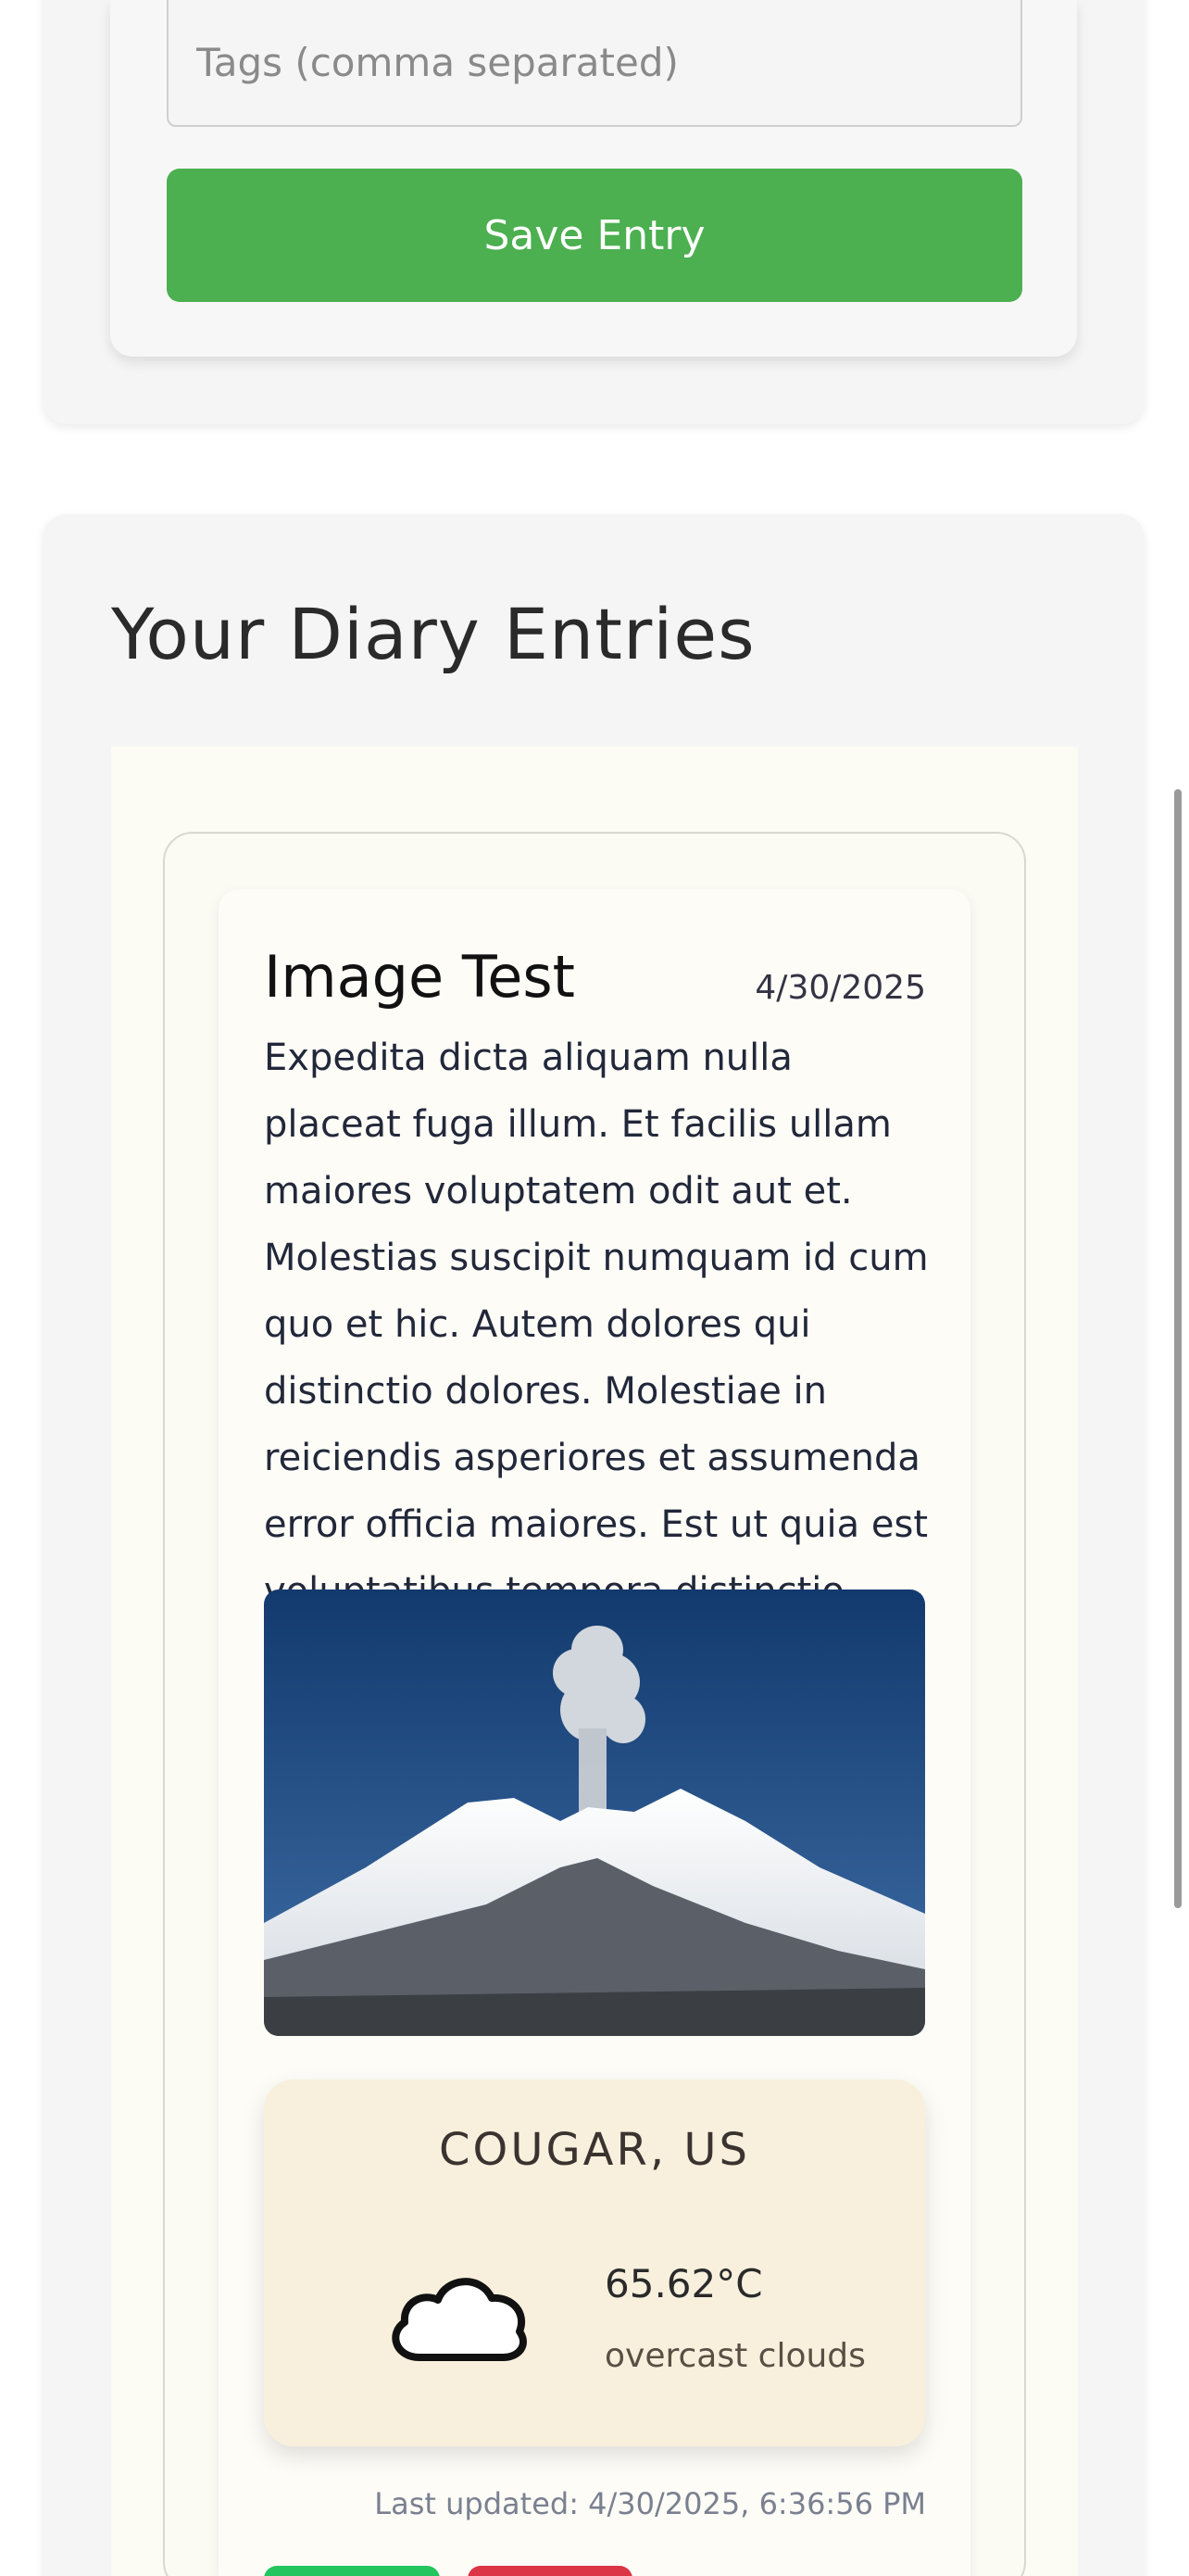 The image size is (1189, 2576). I want to click on entry-image, so click(594, 1813).